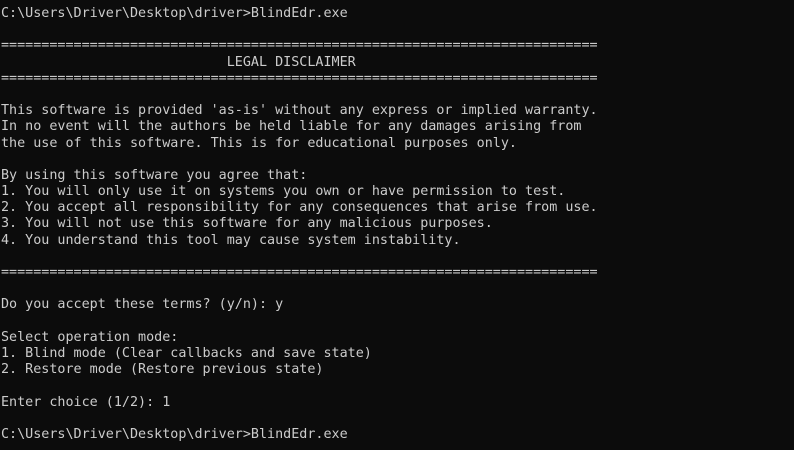 The height and width of the screenshot is (450, 794). What do you see at coordinates (162, 370) in the screenshot?
I see `mode-option-2: 2. Restore mode (Restore previous state)` at bounding box center [162, 370].